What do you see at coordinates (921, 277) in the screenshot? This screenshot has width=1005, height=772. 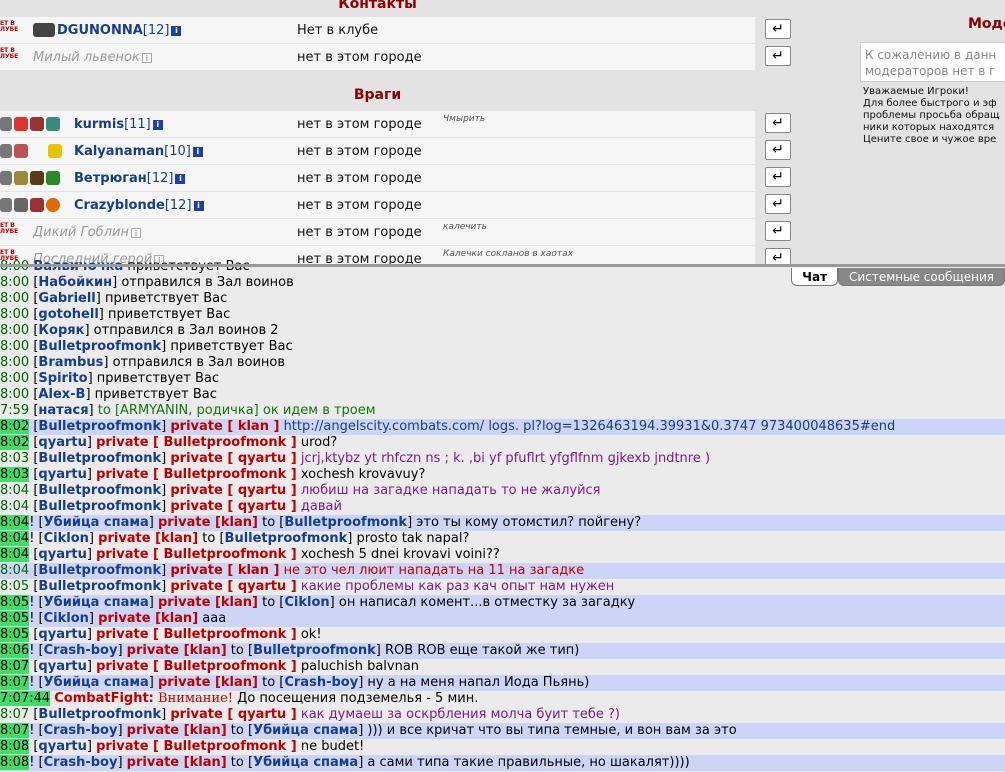 I see `tab-system-messages: Системные сообщения` at bounding box center [921, 277].